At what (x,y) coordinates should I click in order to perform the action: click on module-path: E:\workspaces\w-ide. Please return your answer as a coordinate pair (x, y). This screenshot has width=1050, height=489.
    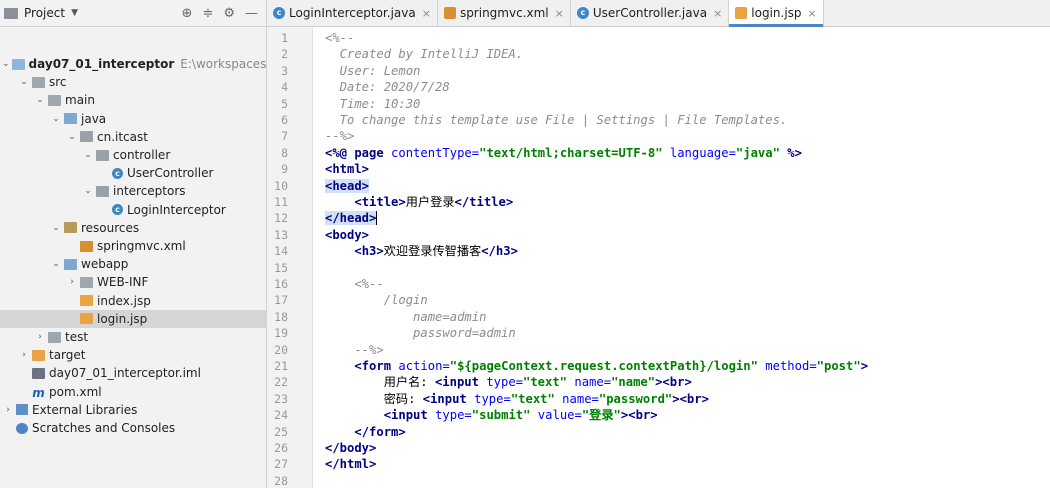
    Looking at the image, I should click on (223, 64).